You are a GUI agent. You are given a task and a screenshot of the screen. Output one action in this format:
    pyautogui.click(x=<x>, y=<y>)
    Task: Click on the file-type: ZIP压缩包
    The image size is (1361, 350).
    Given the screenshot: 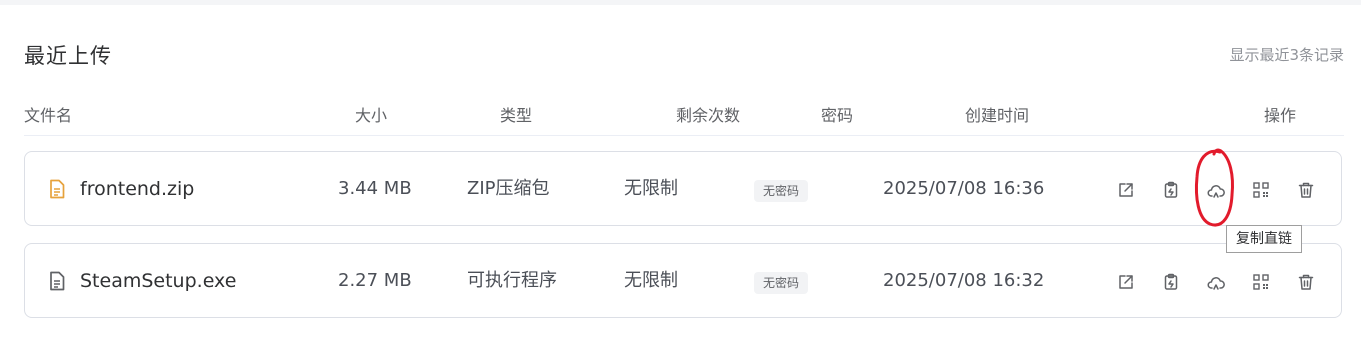 What is the action you would take?
    pyautogui.click(x=508, y=188)
    